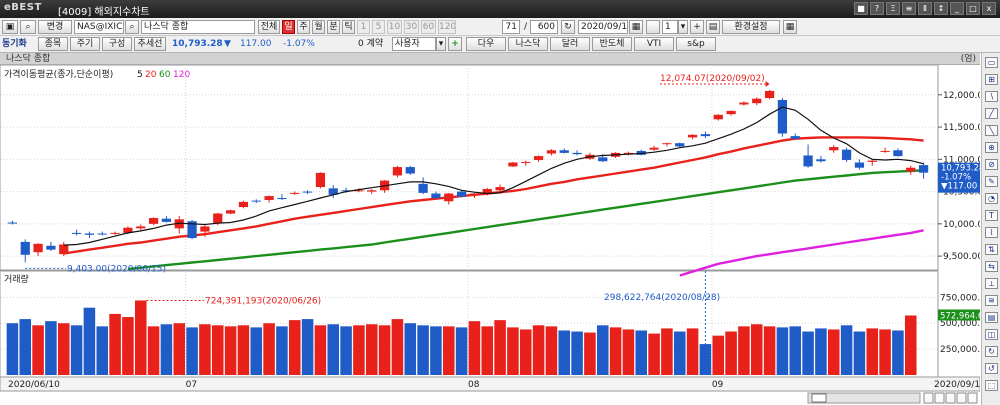  What do you see at coordinates (511, 27) in the screenshot?
I see `count-input: 71` at bounding box center [511, 27].